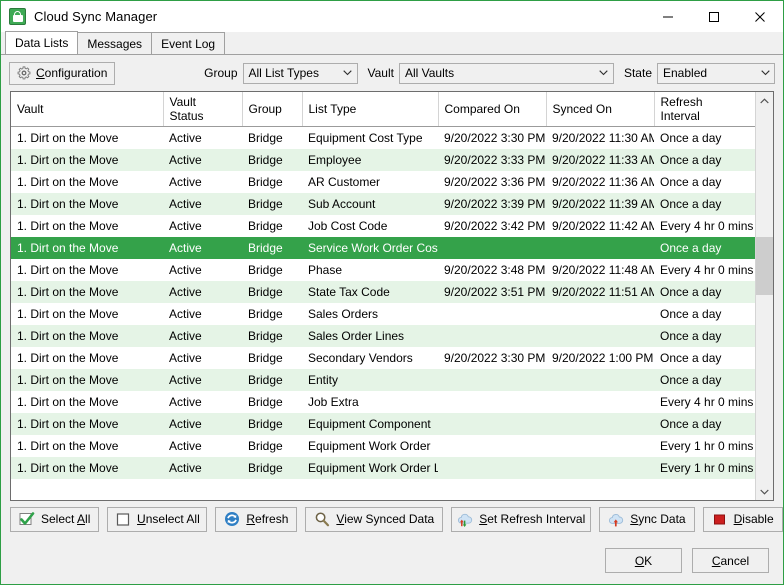 This screenshot has width=784, height=585. Describe the element at coordinates (668, 16) in the screenshot. I see `minimize-icon` at that location.